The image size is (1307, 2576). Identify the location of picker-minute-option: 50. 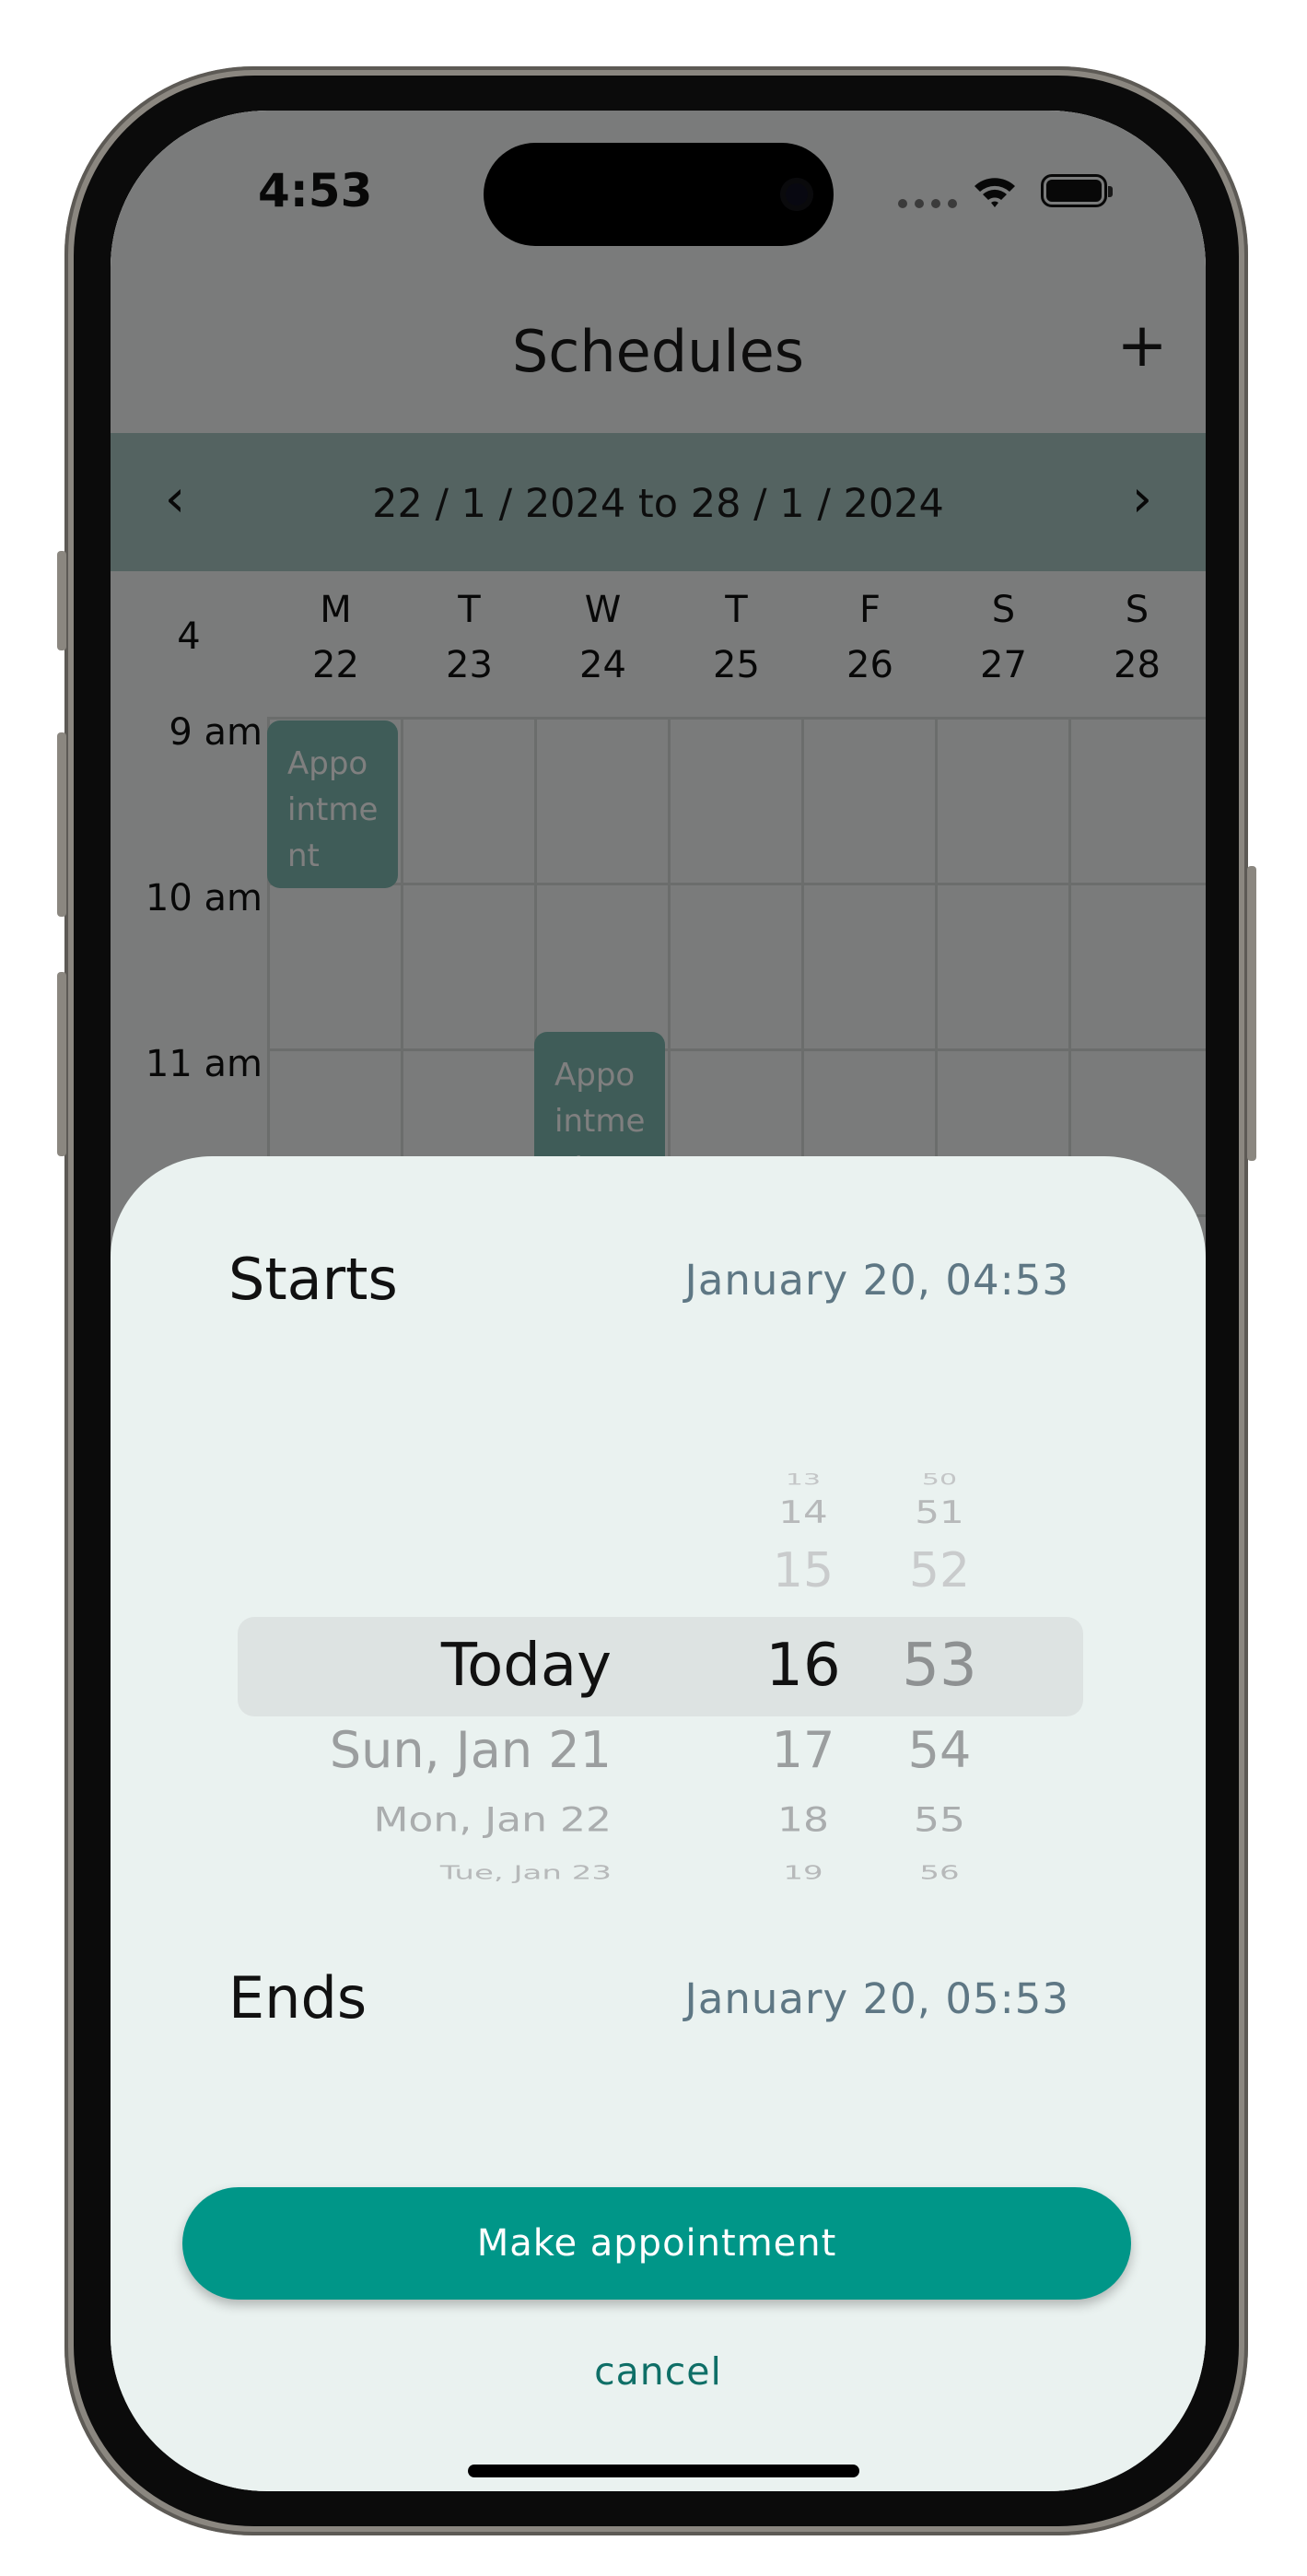
(940, 1480).